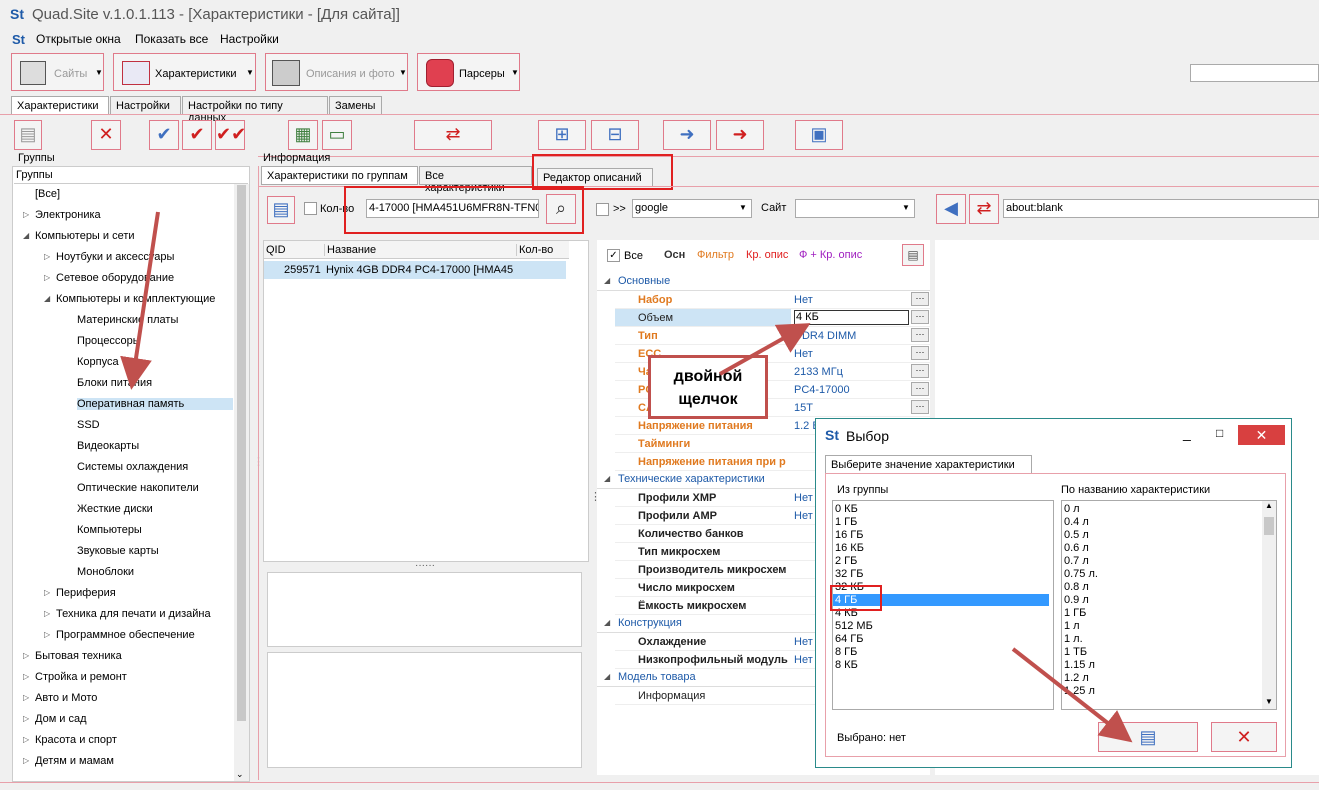 Image resolution: width=1319 pixels, height=790 pixels. What do you see at coordinates (714, 462) in the screenshot?
I see `property-name: Напряжение питания при р` at bounding box center [714, 462].